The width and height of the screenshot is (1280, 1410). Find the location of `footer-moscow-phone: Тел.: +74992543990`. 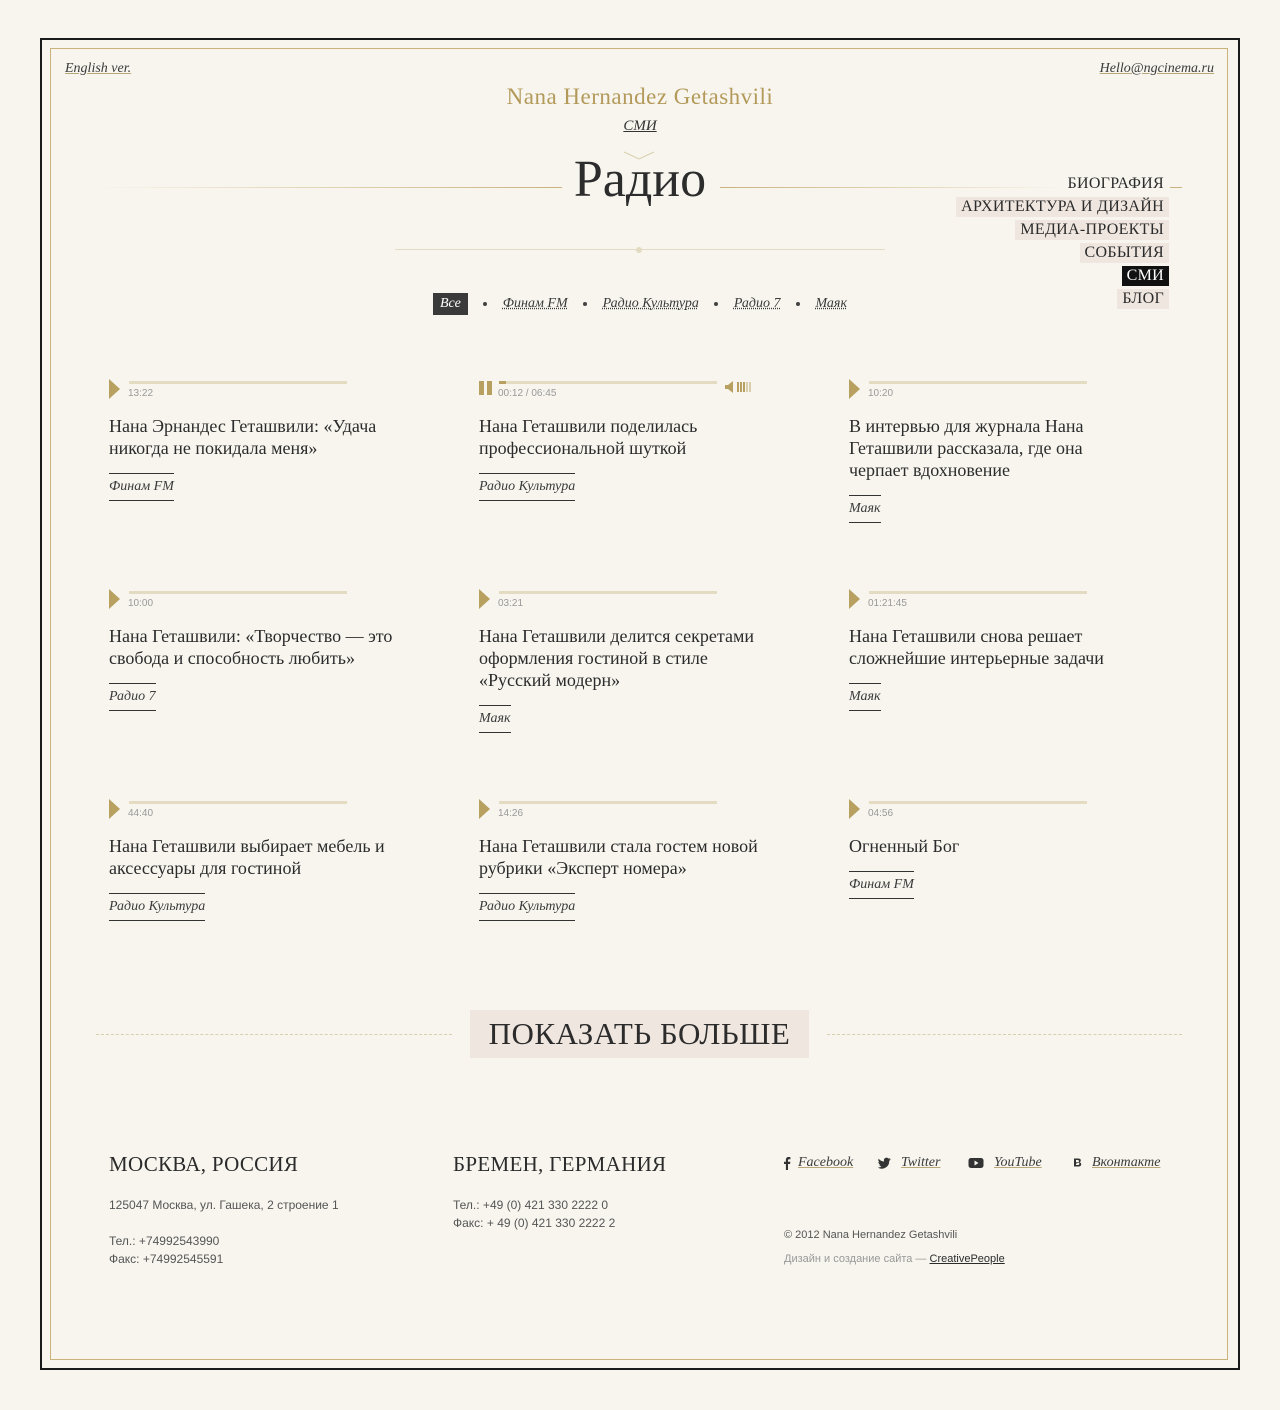

footer-moscow-phone: Тел.: +74992543990 is located at coordinates (164, 1241).